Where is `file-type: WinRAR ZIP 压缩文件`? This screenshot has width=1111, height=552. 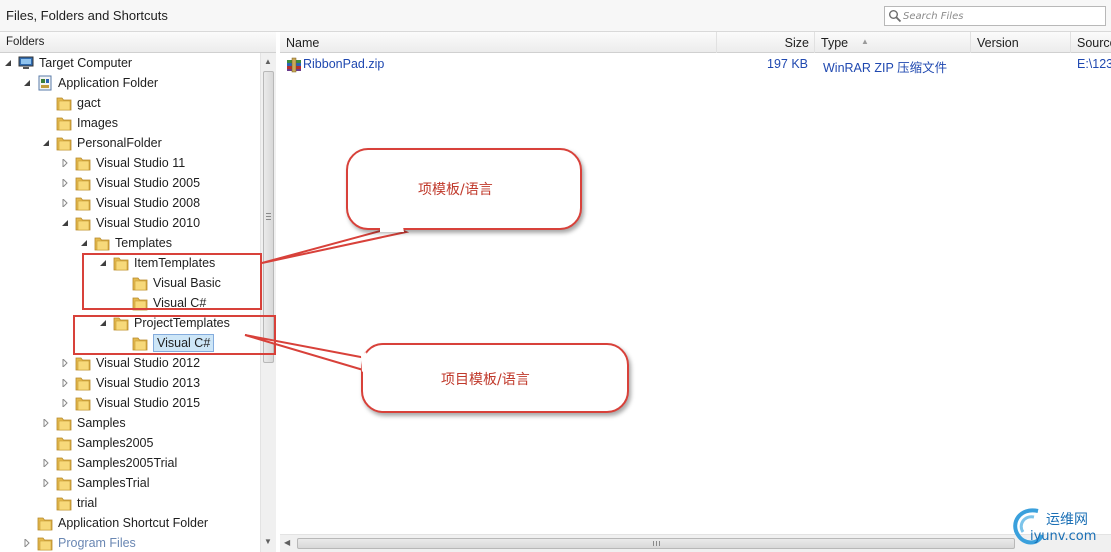
file-type: WinRAR ZIP 压缩文件 is located at coordinates (885, 68).